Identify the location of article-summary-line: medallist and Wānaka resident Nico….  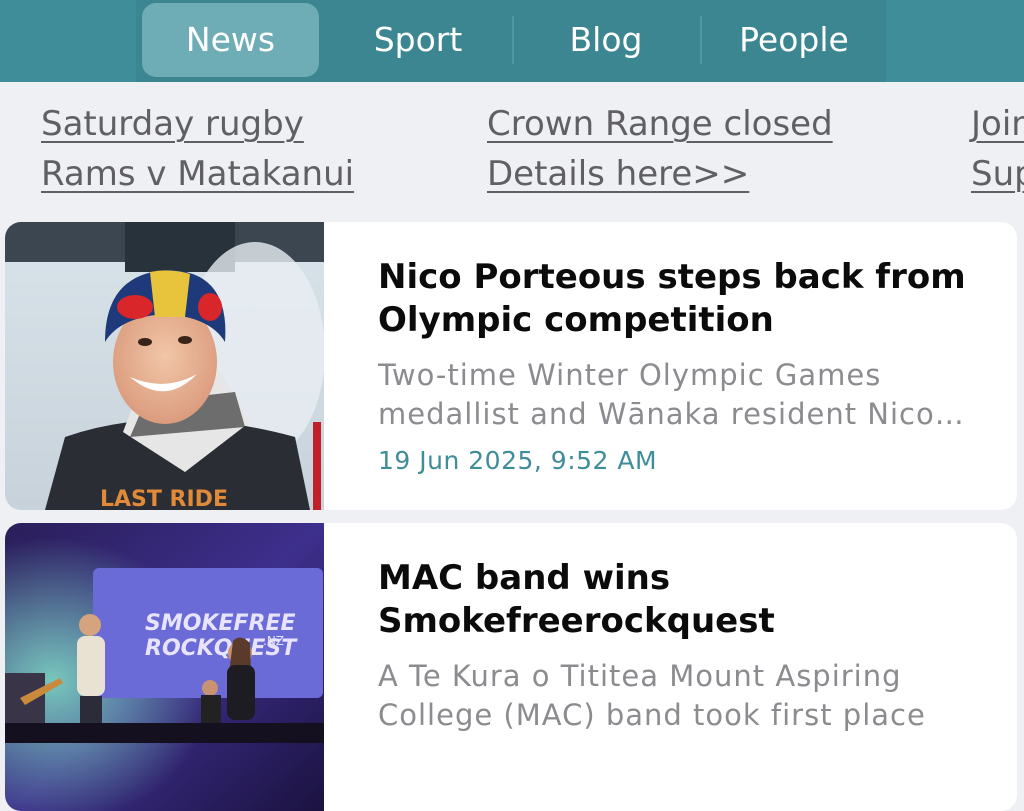
(671, 414).